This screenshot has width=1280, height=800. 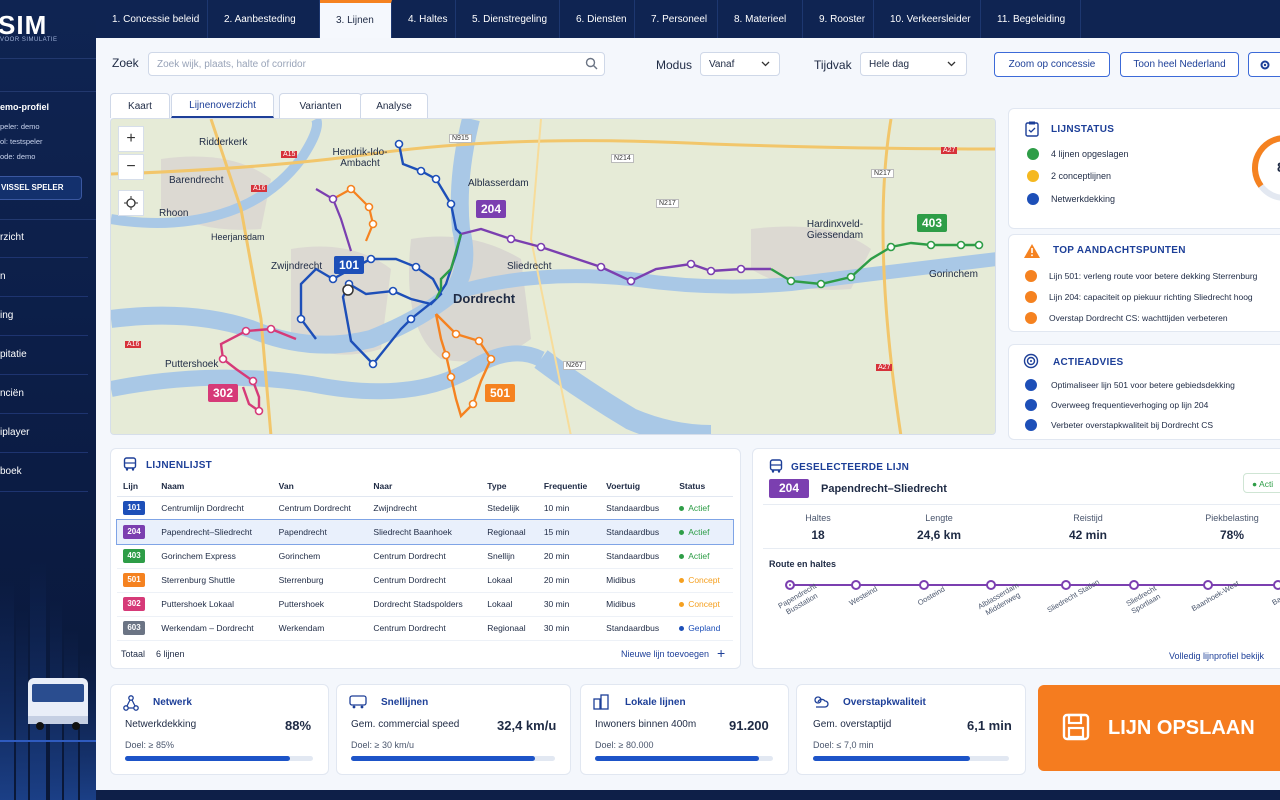 I want to click on zoom-out-button: −, so click(x=131, y=167).